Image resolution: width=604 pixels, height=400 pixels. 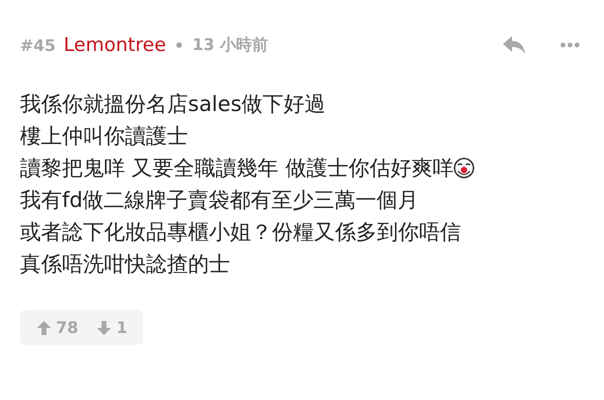 What do you see at coordinates (104, 136) in the screenshot?
I see `comment-line: 樓上仲叫你讀護士` at bounding box center [104, 136].